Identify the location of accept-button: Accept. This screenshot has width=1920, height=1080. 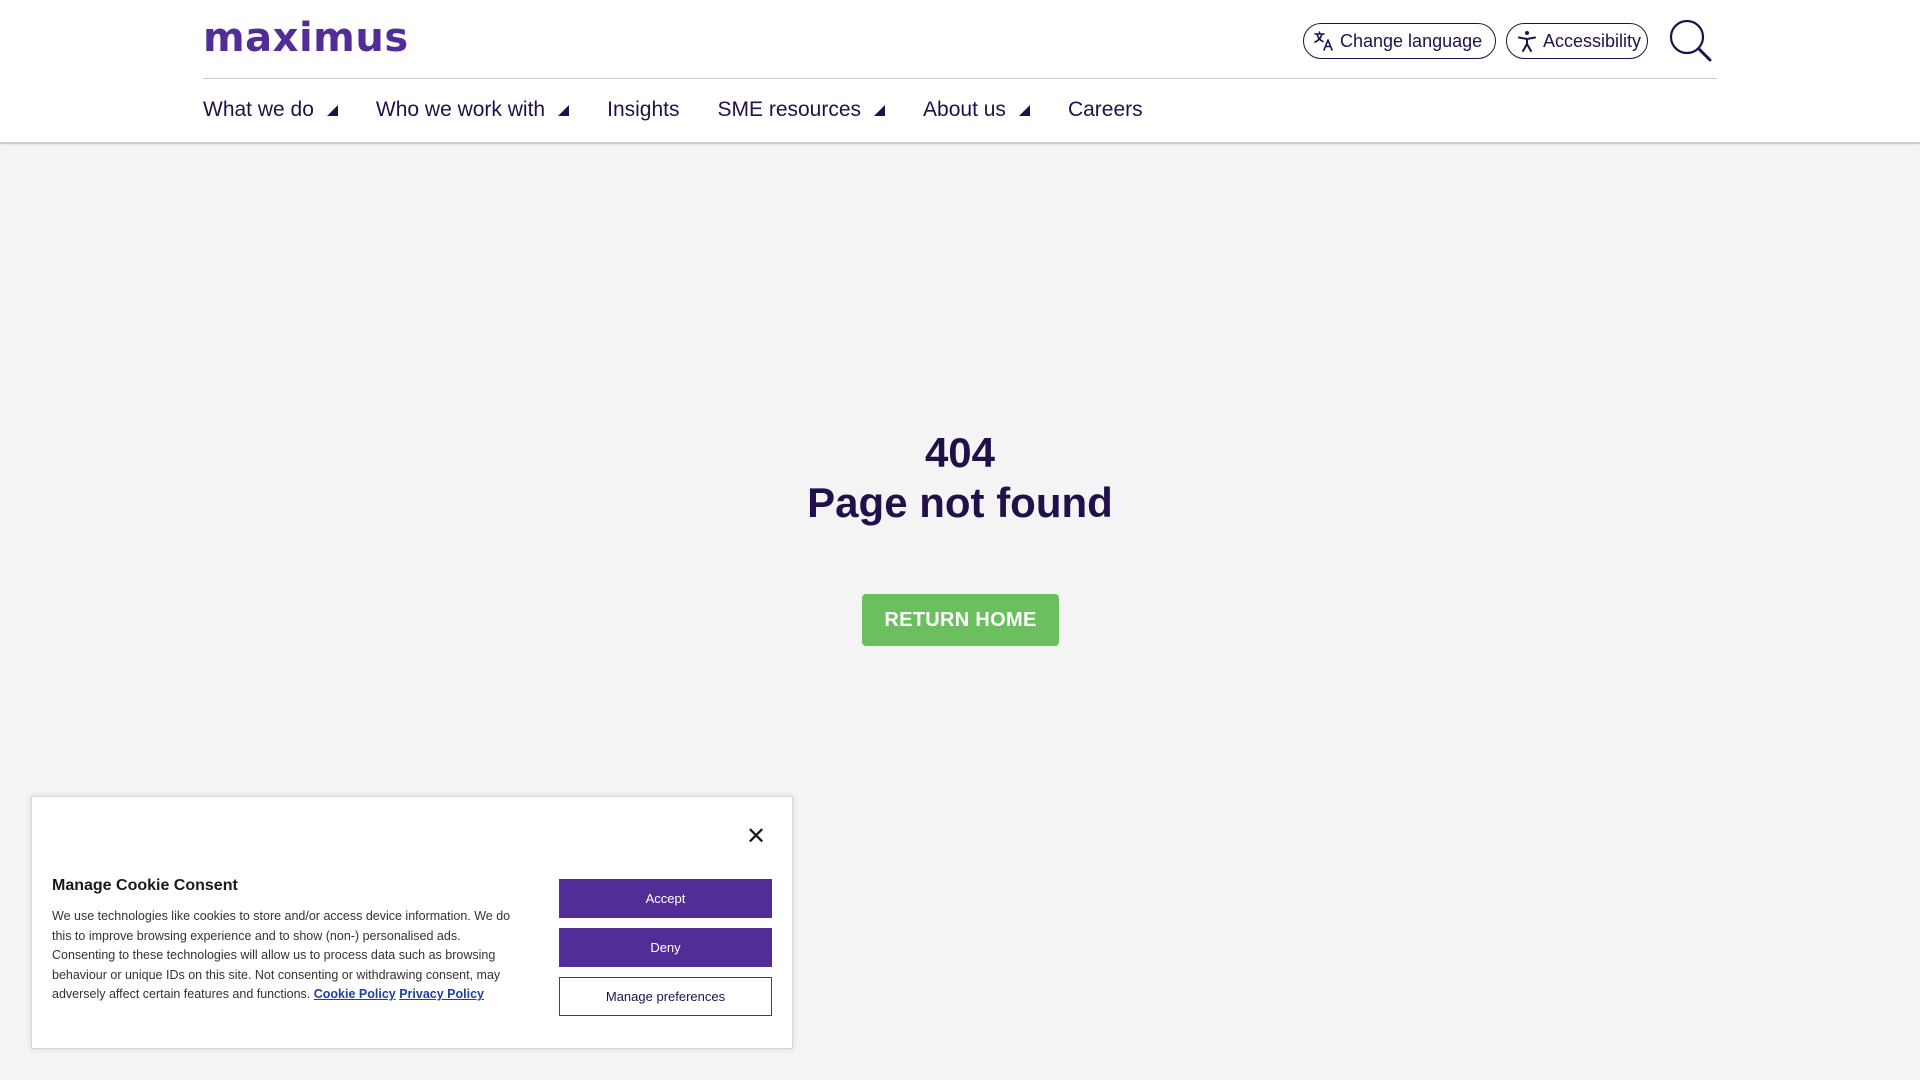
(665, 898).